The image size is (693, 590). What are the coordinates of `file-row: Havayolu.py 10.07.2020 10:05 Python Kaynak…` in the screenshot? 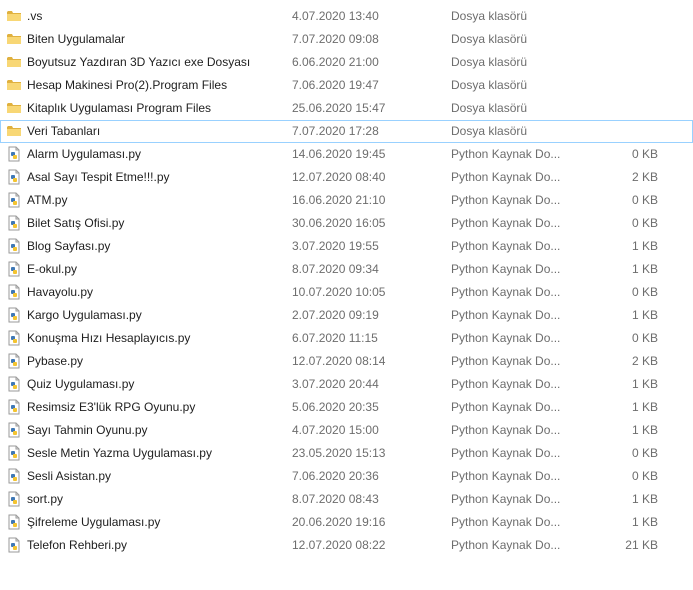 It's located at (346, 292).